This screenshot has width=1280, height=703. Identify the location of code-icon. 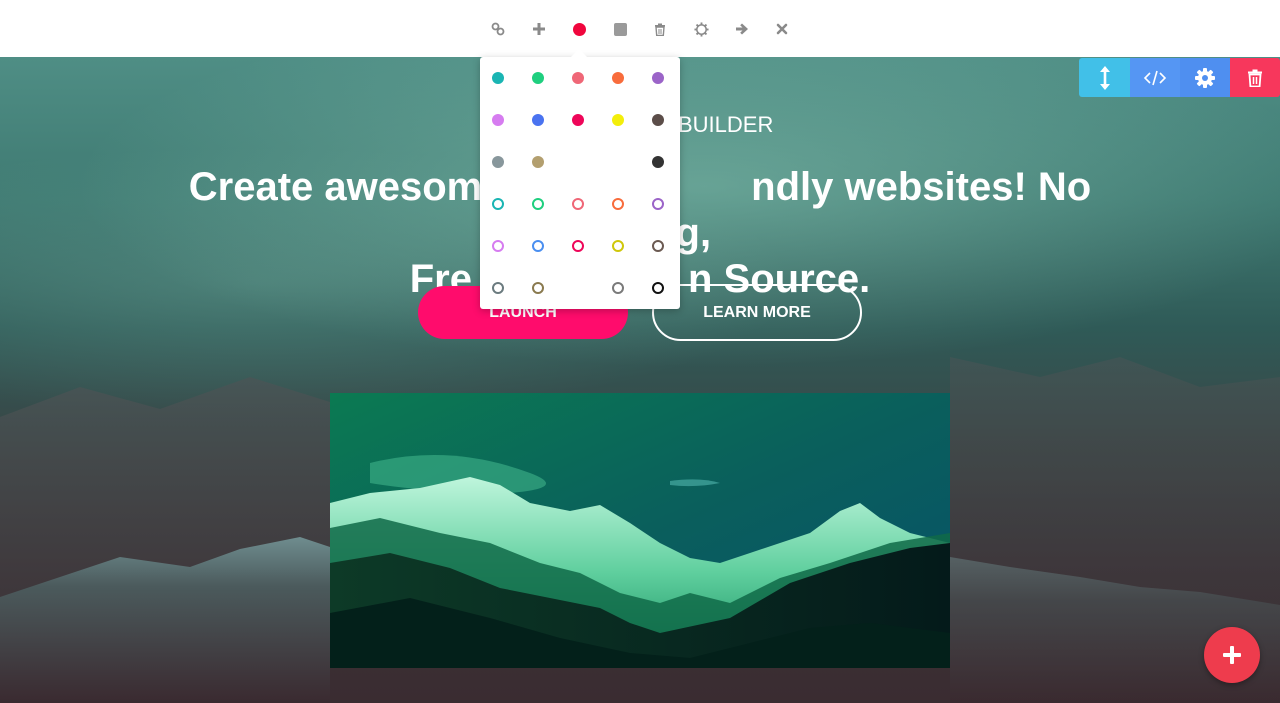
(1155, 77).